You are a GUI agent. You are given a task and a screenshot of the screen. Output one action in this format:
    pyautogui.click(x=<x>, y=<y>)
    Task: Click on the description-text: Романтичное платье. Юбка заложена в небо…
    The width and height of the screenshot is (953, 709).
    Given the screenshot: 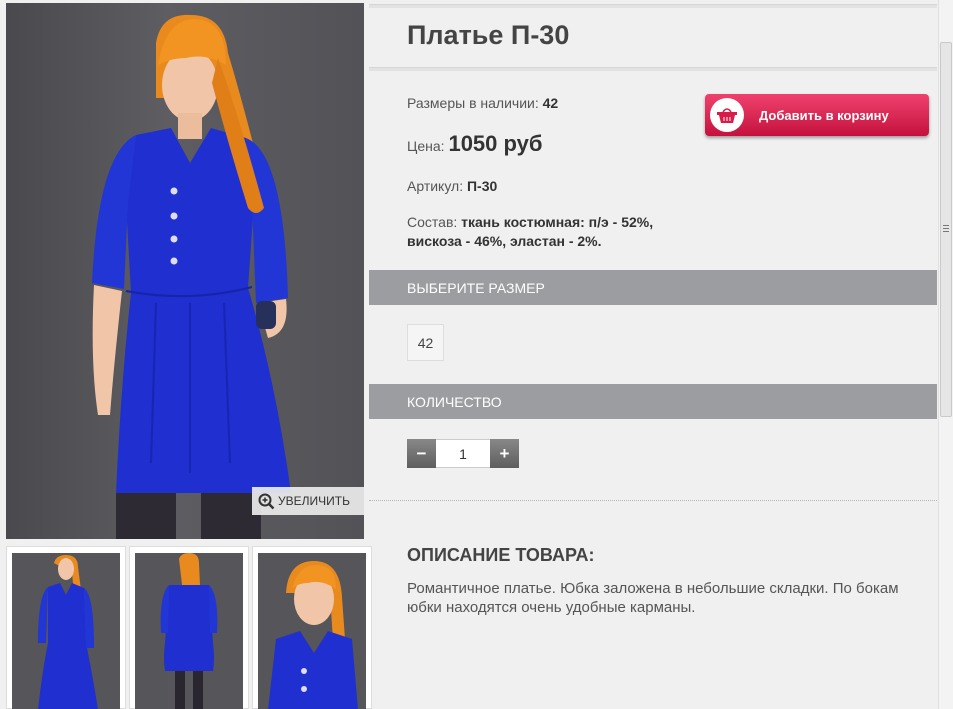 What is the action you would take?
    pyautogui.click(x=653, y=598)
    